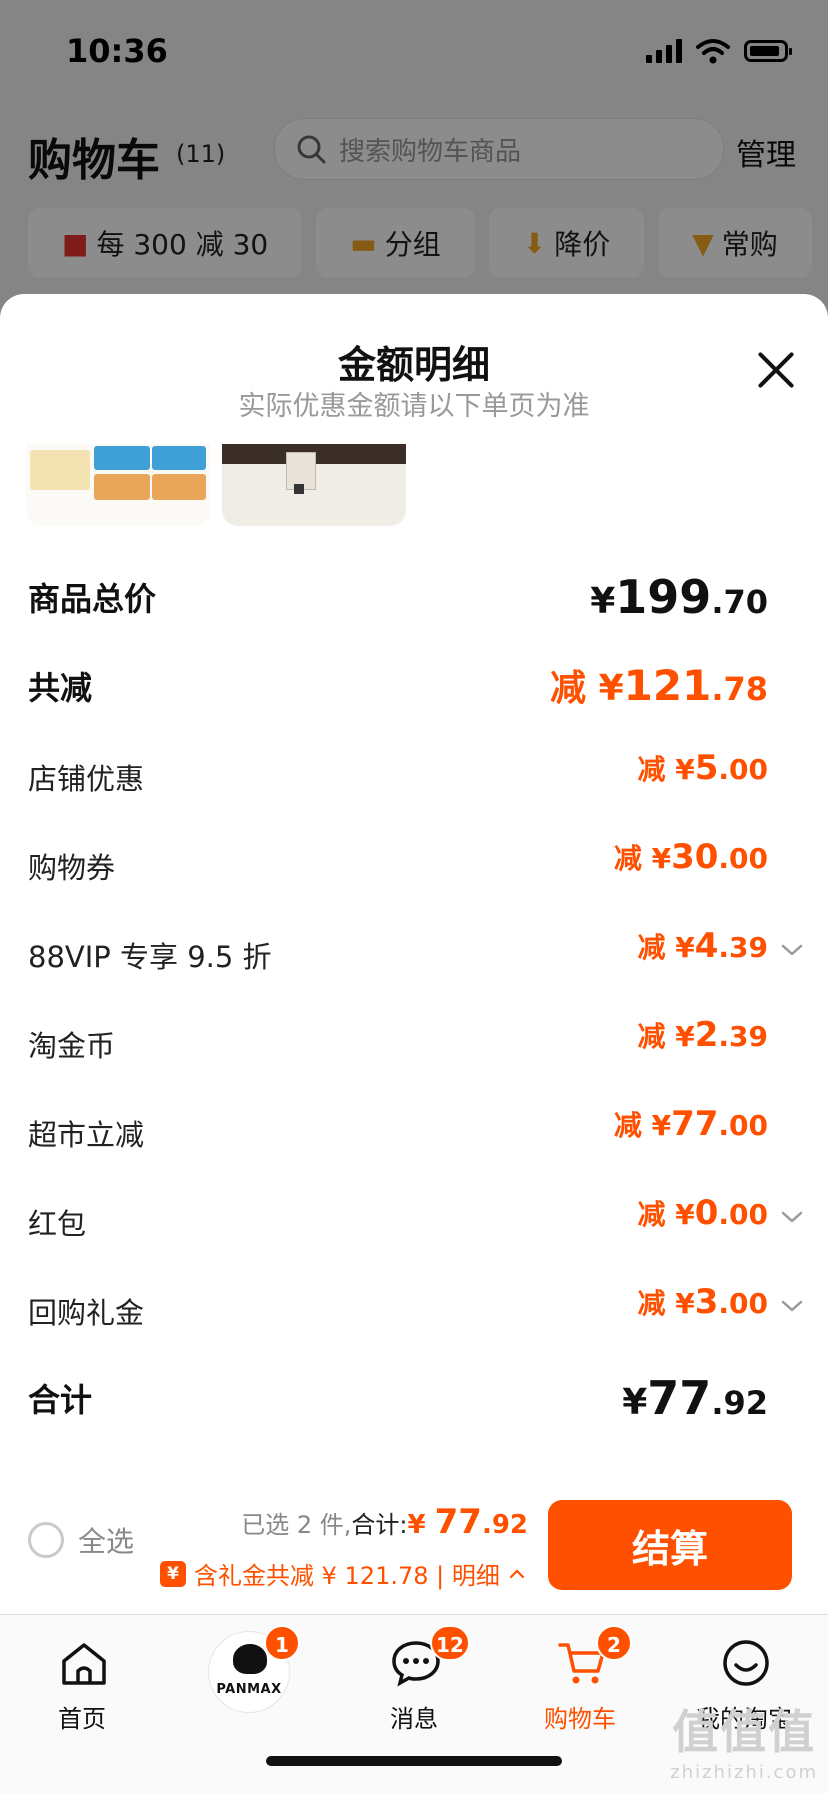 The image size is (828, 1793). Describe the element at coordinates (282, 1643) in the screenshot. I see `notification-badge: 1` at that location.